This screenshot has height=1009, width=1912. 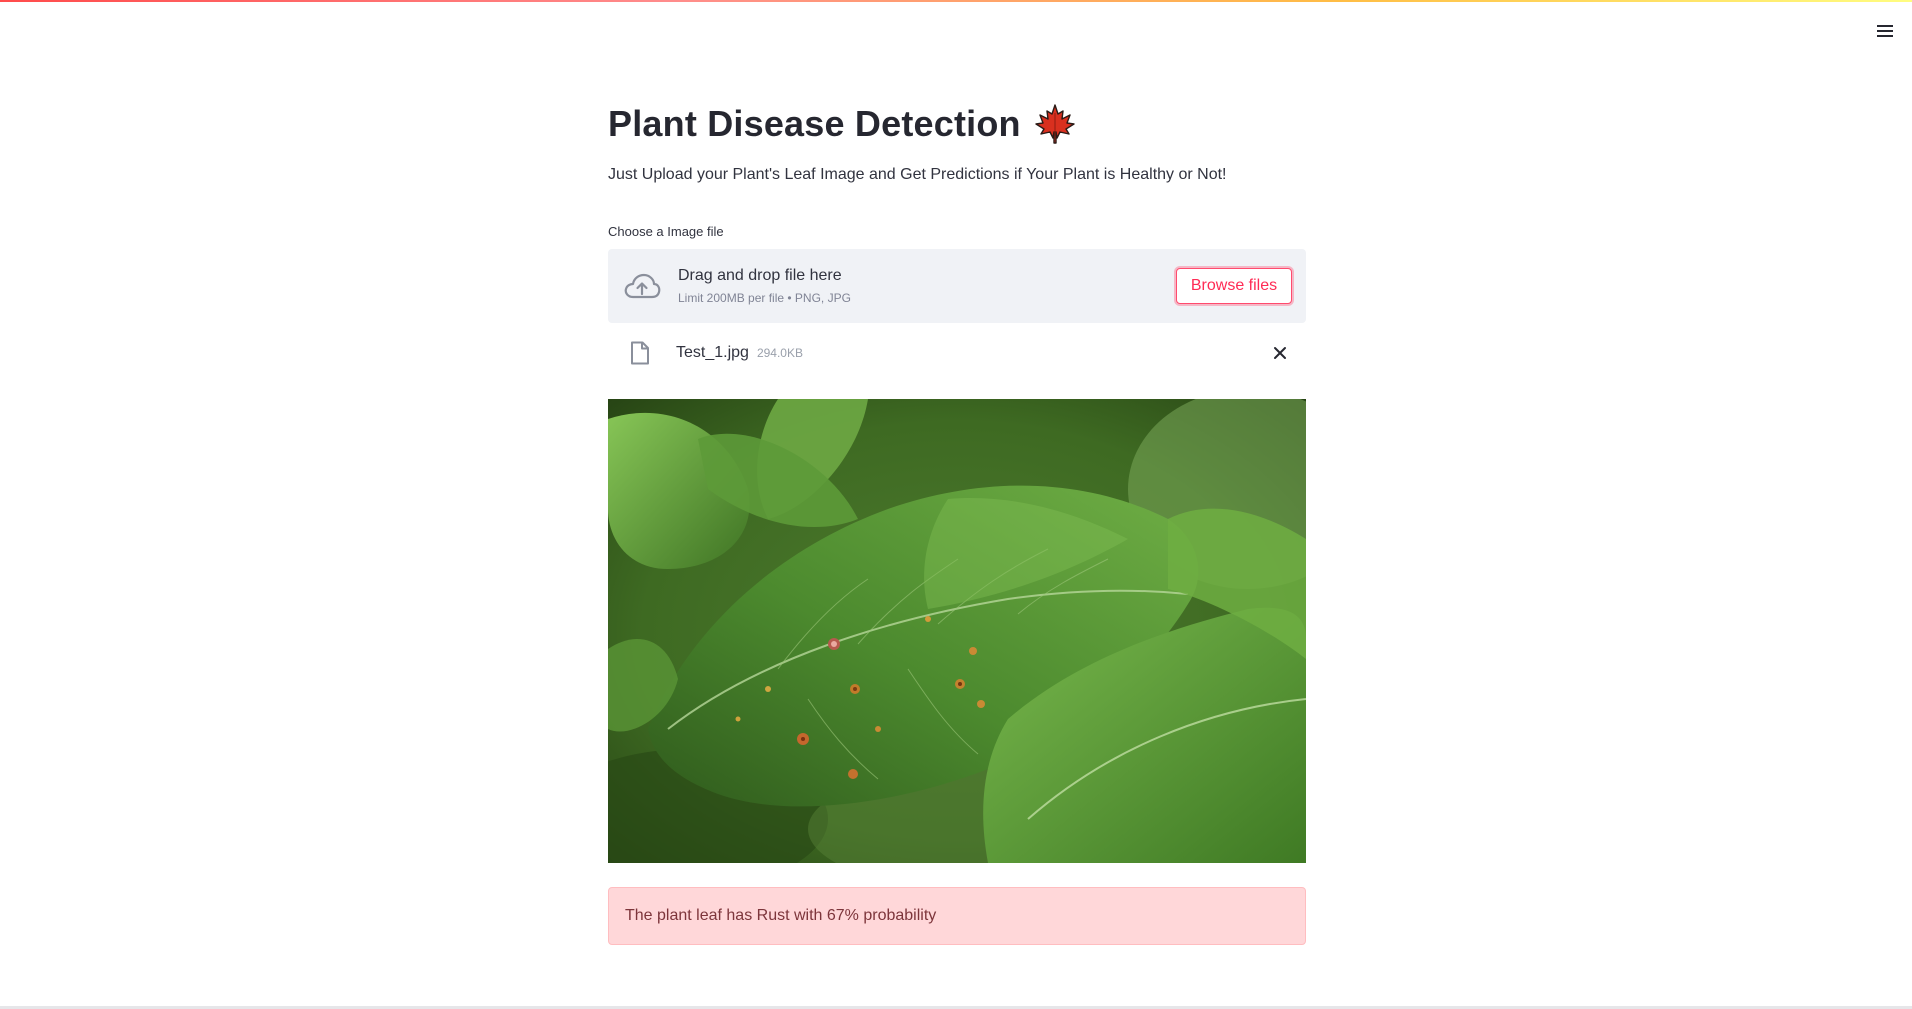 What do you see at coordinates (712, 352) in the screenshot?
I see `uploaded-file-name: Test_1.jpg` at bounding box center [712, 352].